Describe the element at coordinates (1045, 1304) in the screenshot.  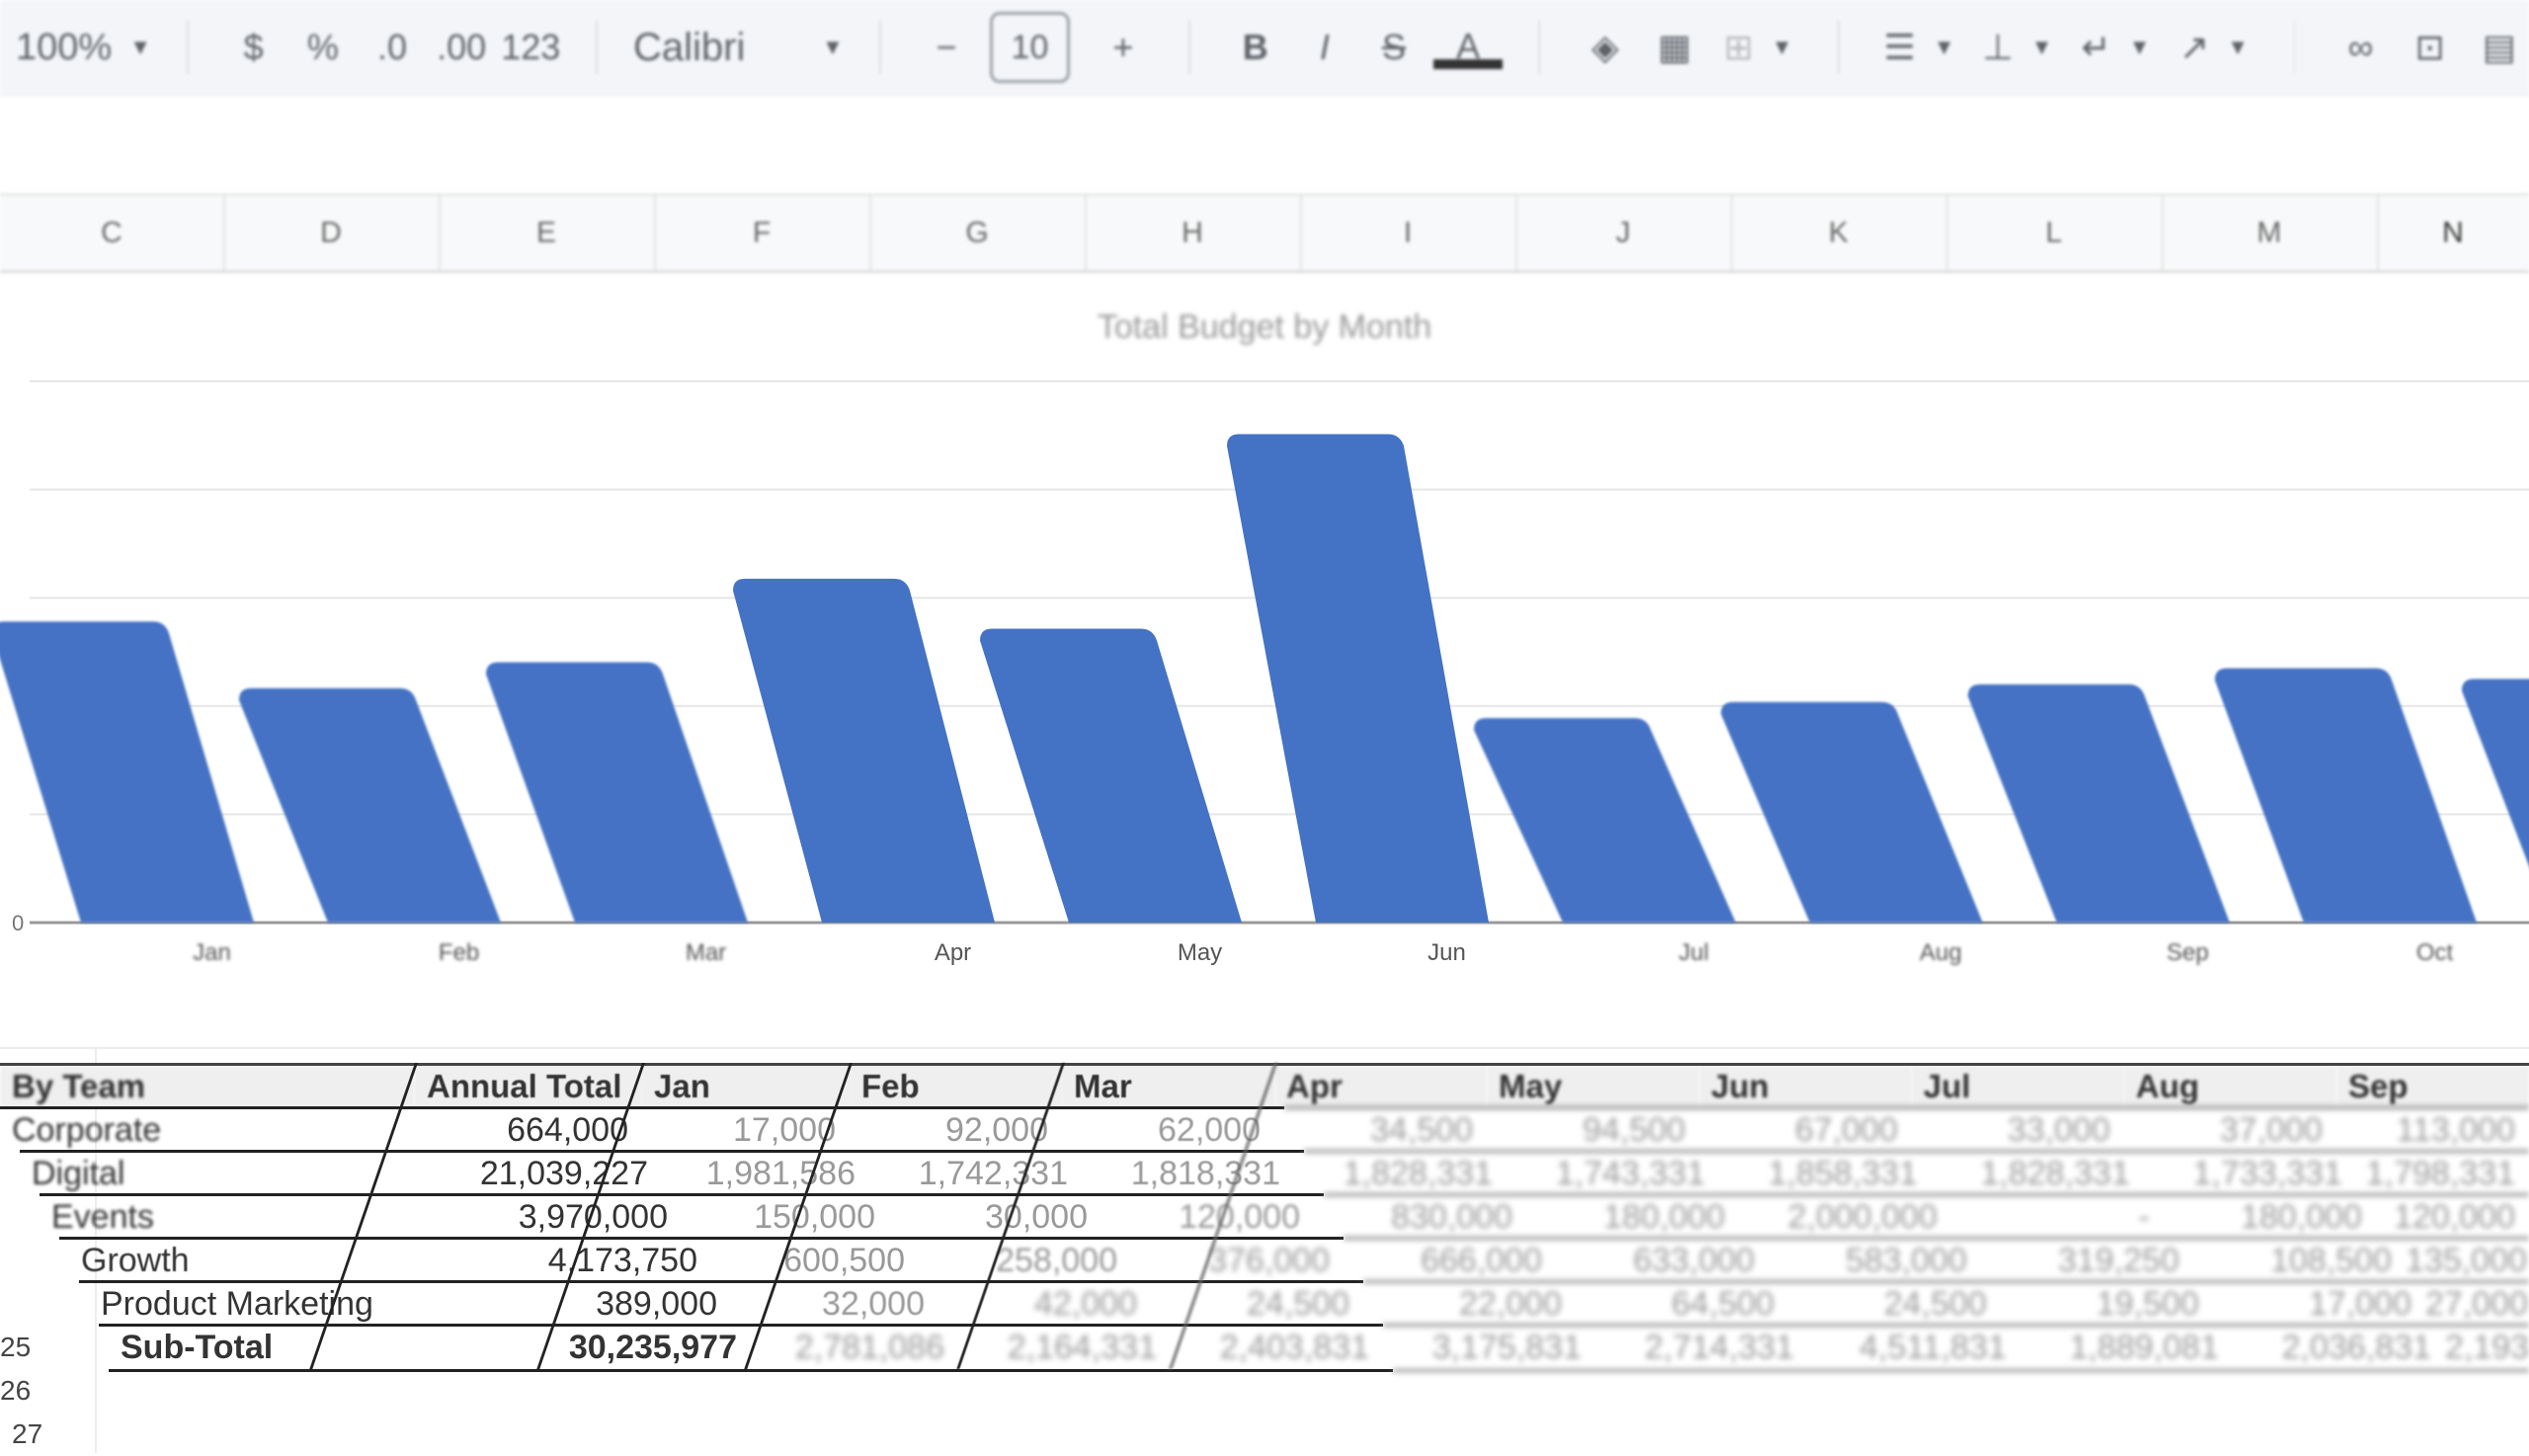
I see `product-marketing-feb: 42,000` at that location.